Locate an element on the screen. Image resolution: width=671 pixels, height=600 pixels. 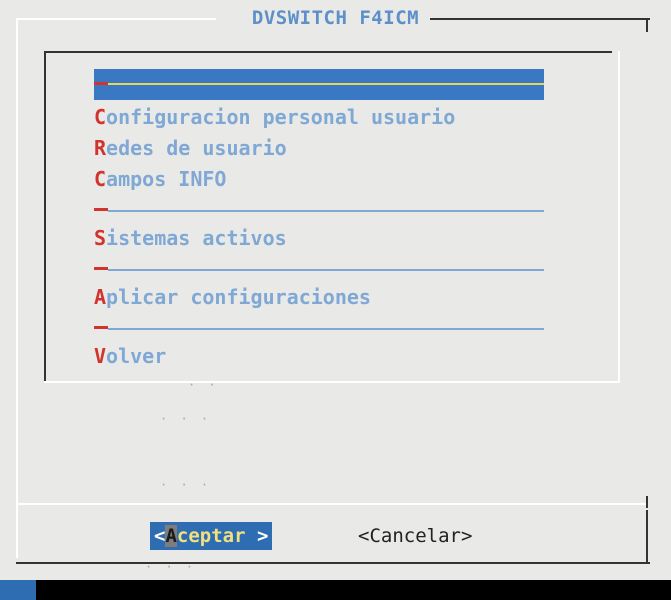
menu-item-label: istemas activos is located at coordinates (196, 238).